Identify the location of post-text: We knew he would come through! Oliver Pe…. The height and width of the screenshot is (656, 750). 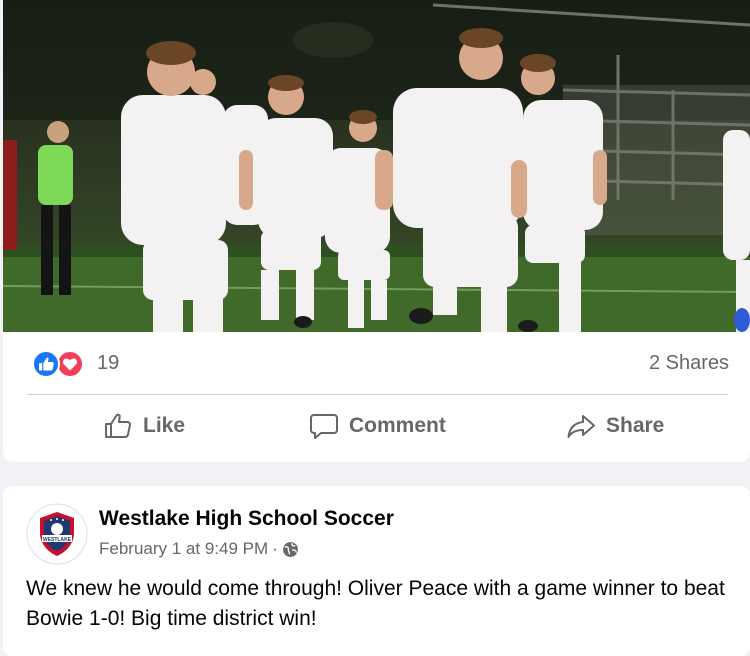
(375, 603).